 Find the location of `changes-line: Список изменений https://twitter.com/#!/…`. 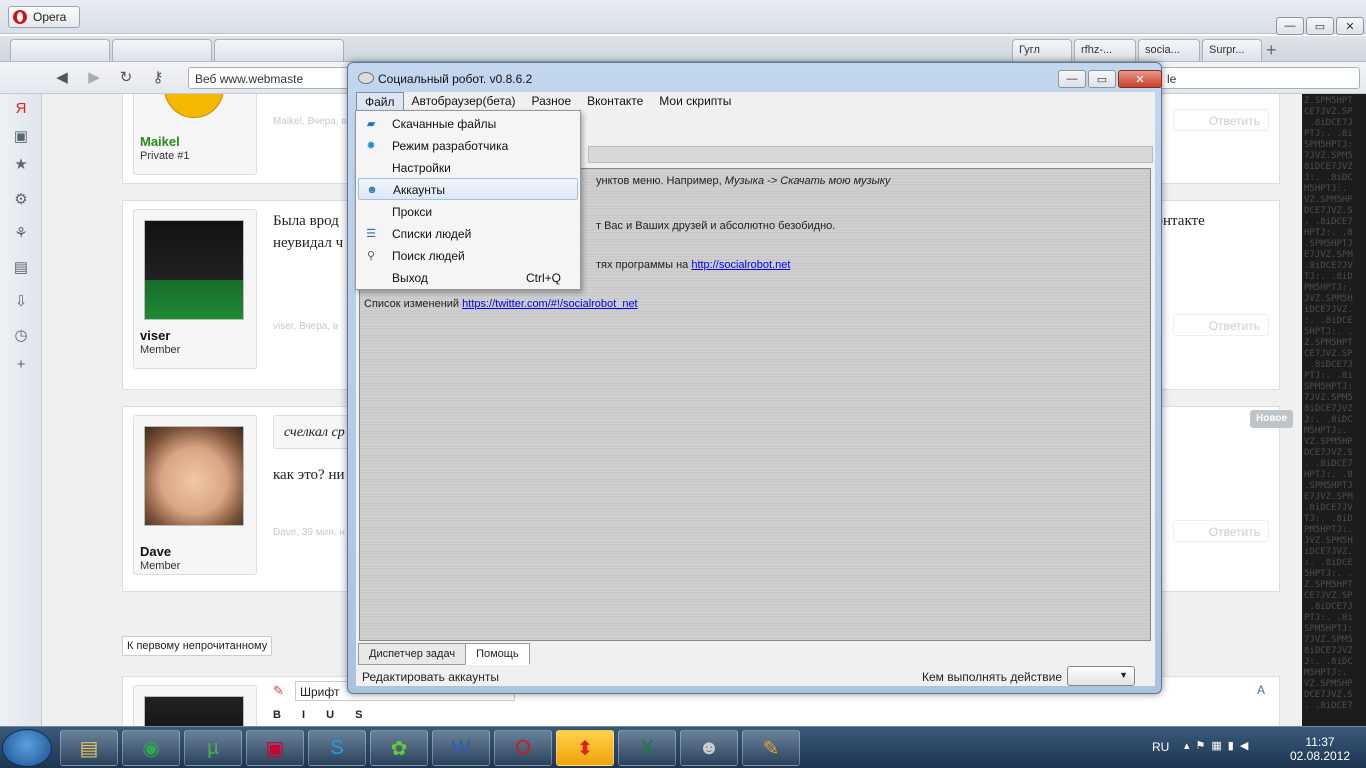

changes-line: Список изменений https://twitter.com/#!/… is located at coordinates (501, 304).